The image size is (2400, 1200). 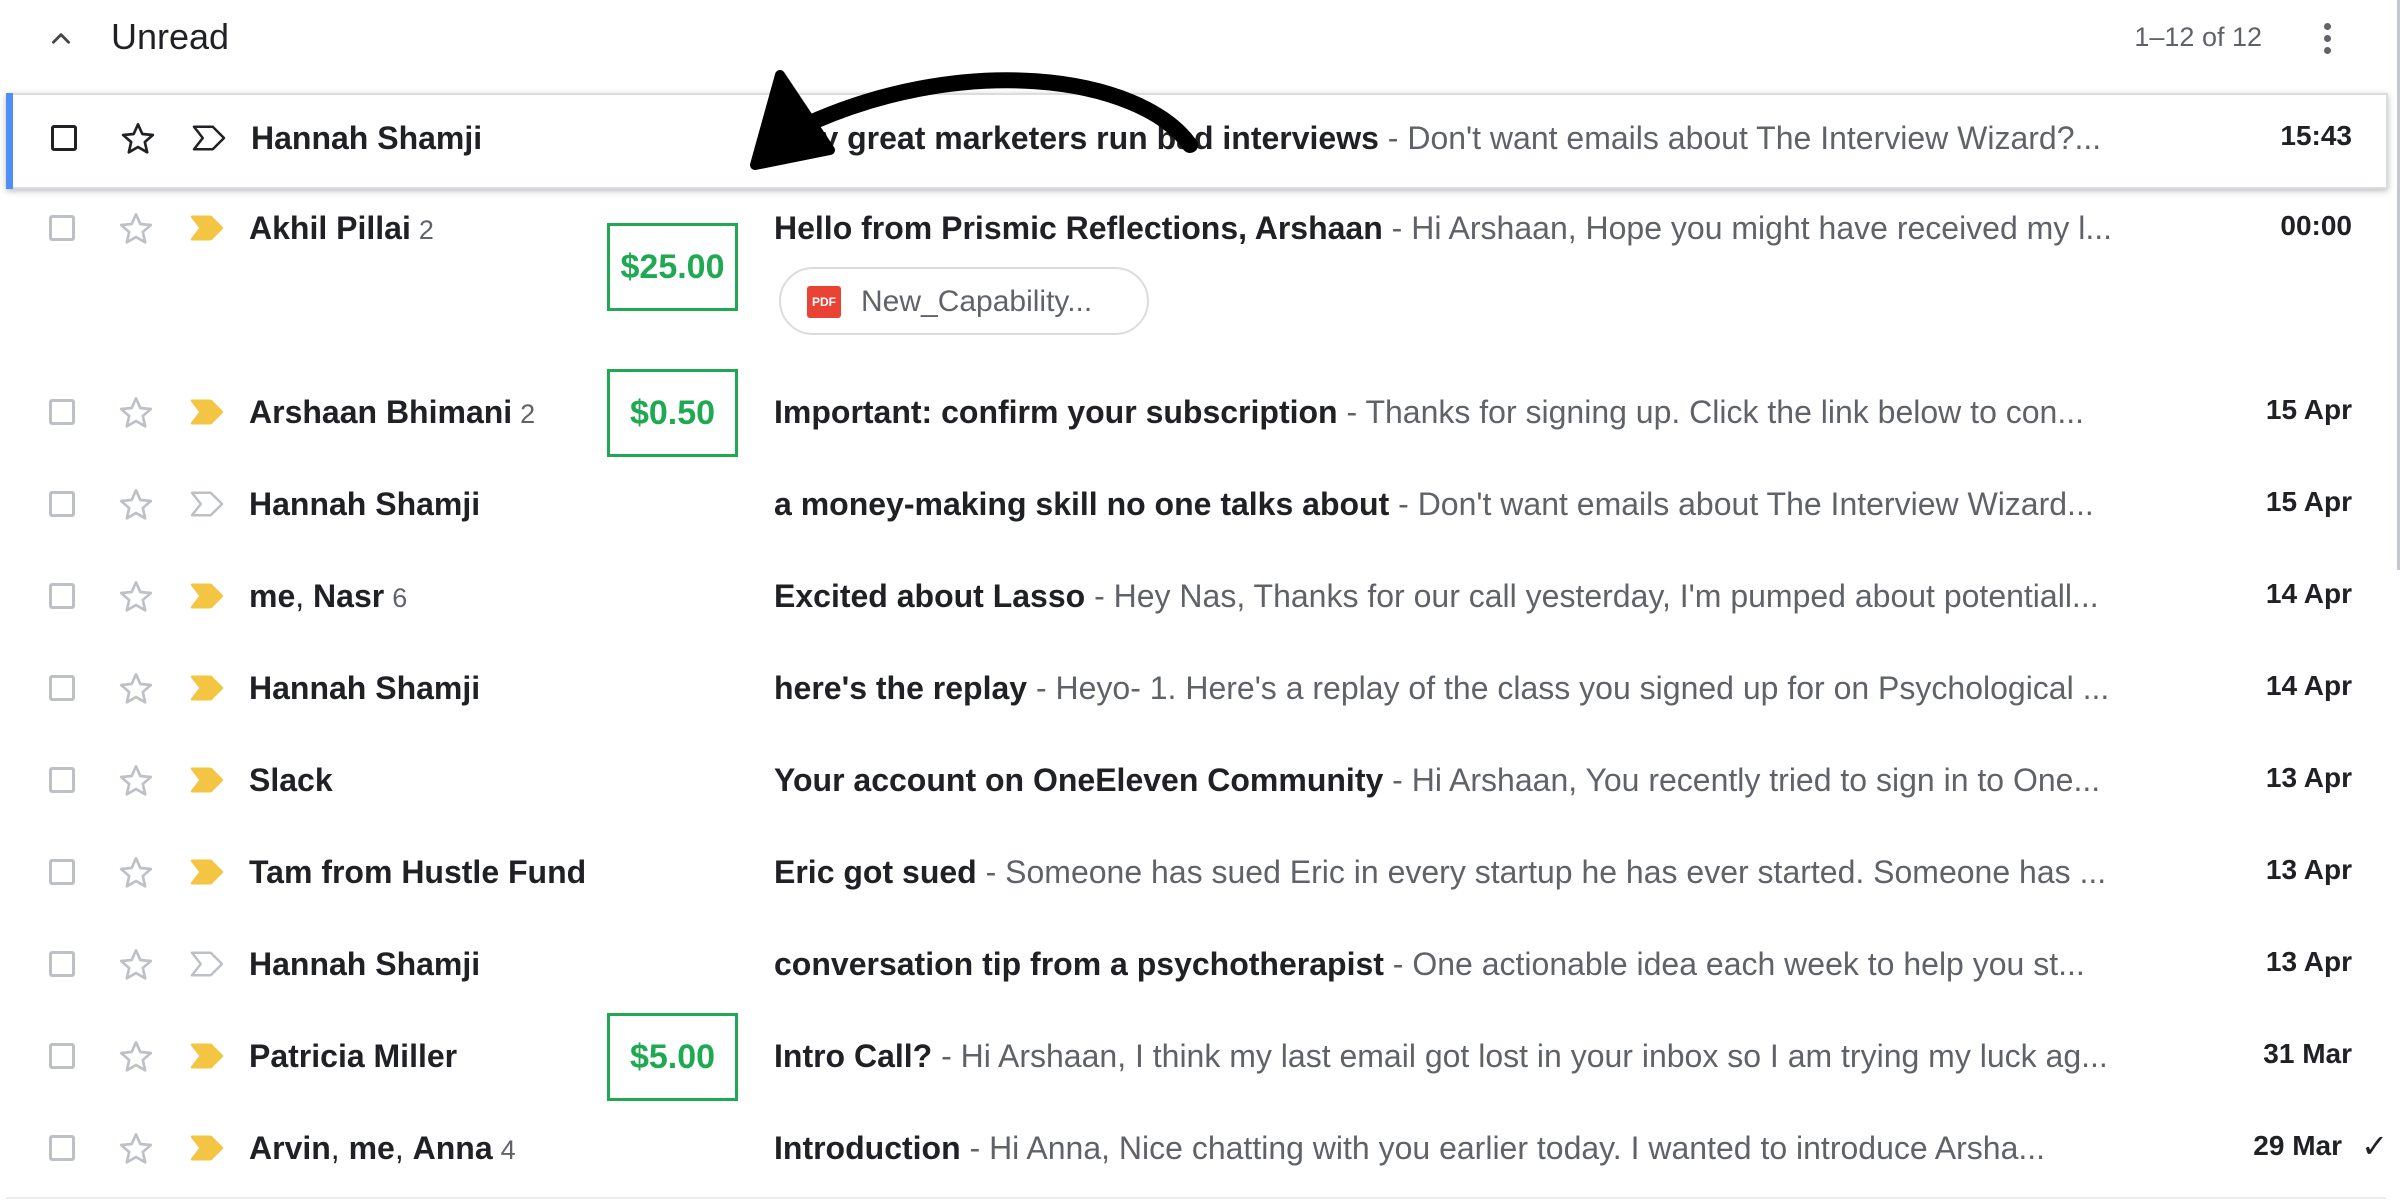 I want to click on email-subject: Excited about Lasso, so click(x=930, y=596).